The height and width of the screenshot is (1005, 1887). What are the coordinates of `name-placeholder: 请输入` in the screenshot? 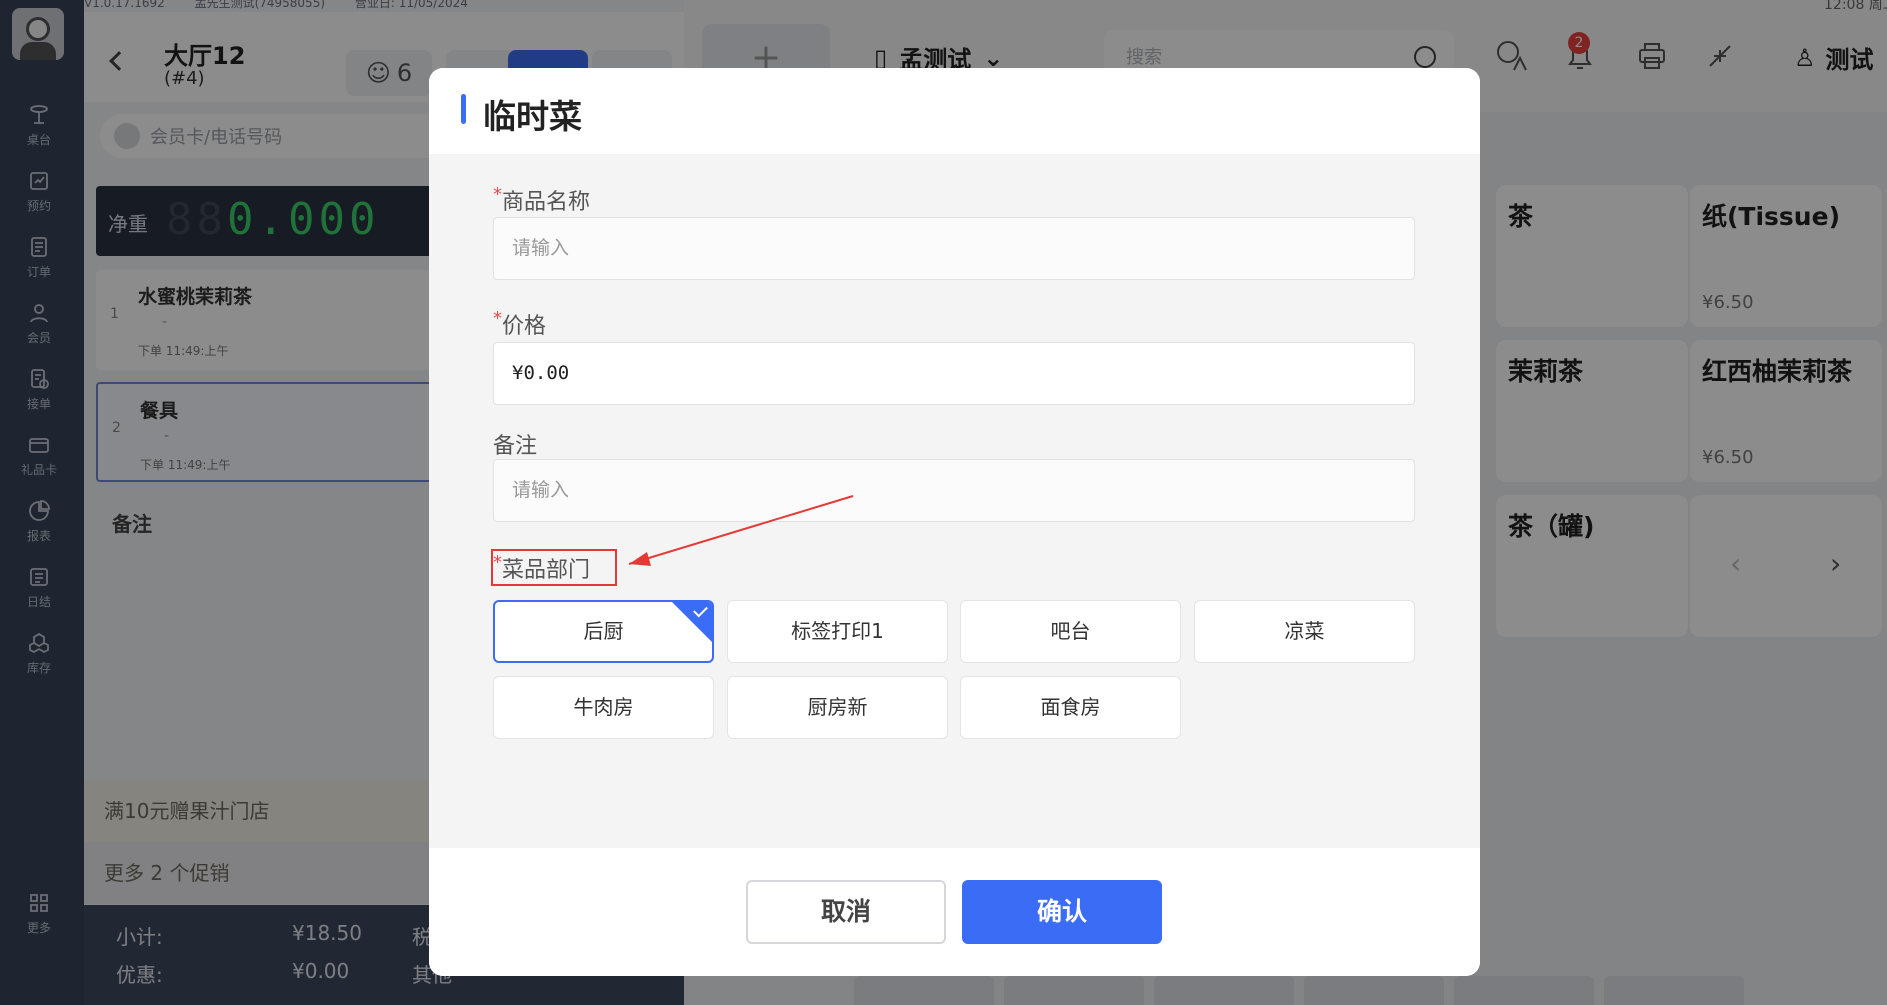 It's located at (541, 248).